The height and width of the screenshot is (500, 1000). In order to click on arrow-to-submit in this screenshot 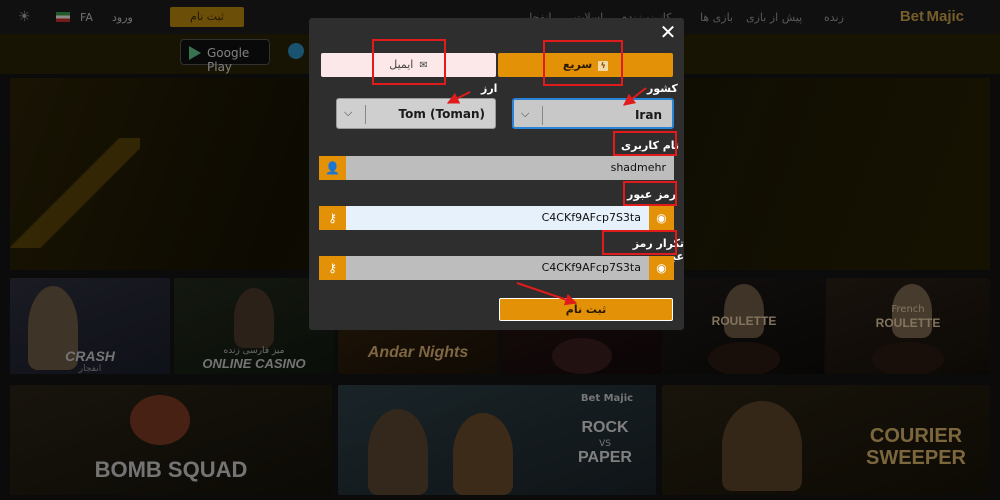, I will do `click(547, 294)`.